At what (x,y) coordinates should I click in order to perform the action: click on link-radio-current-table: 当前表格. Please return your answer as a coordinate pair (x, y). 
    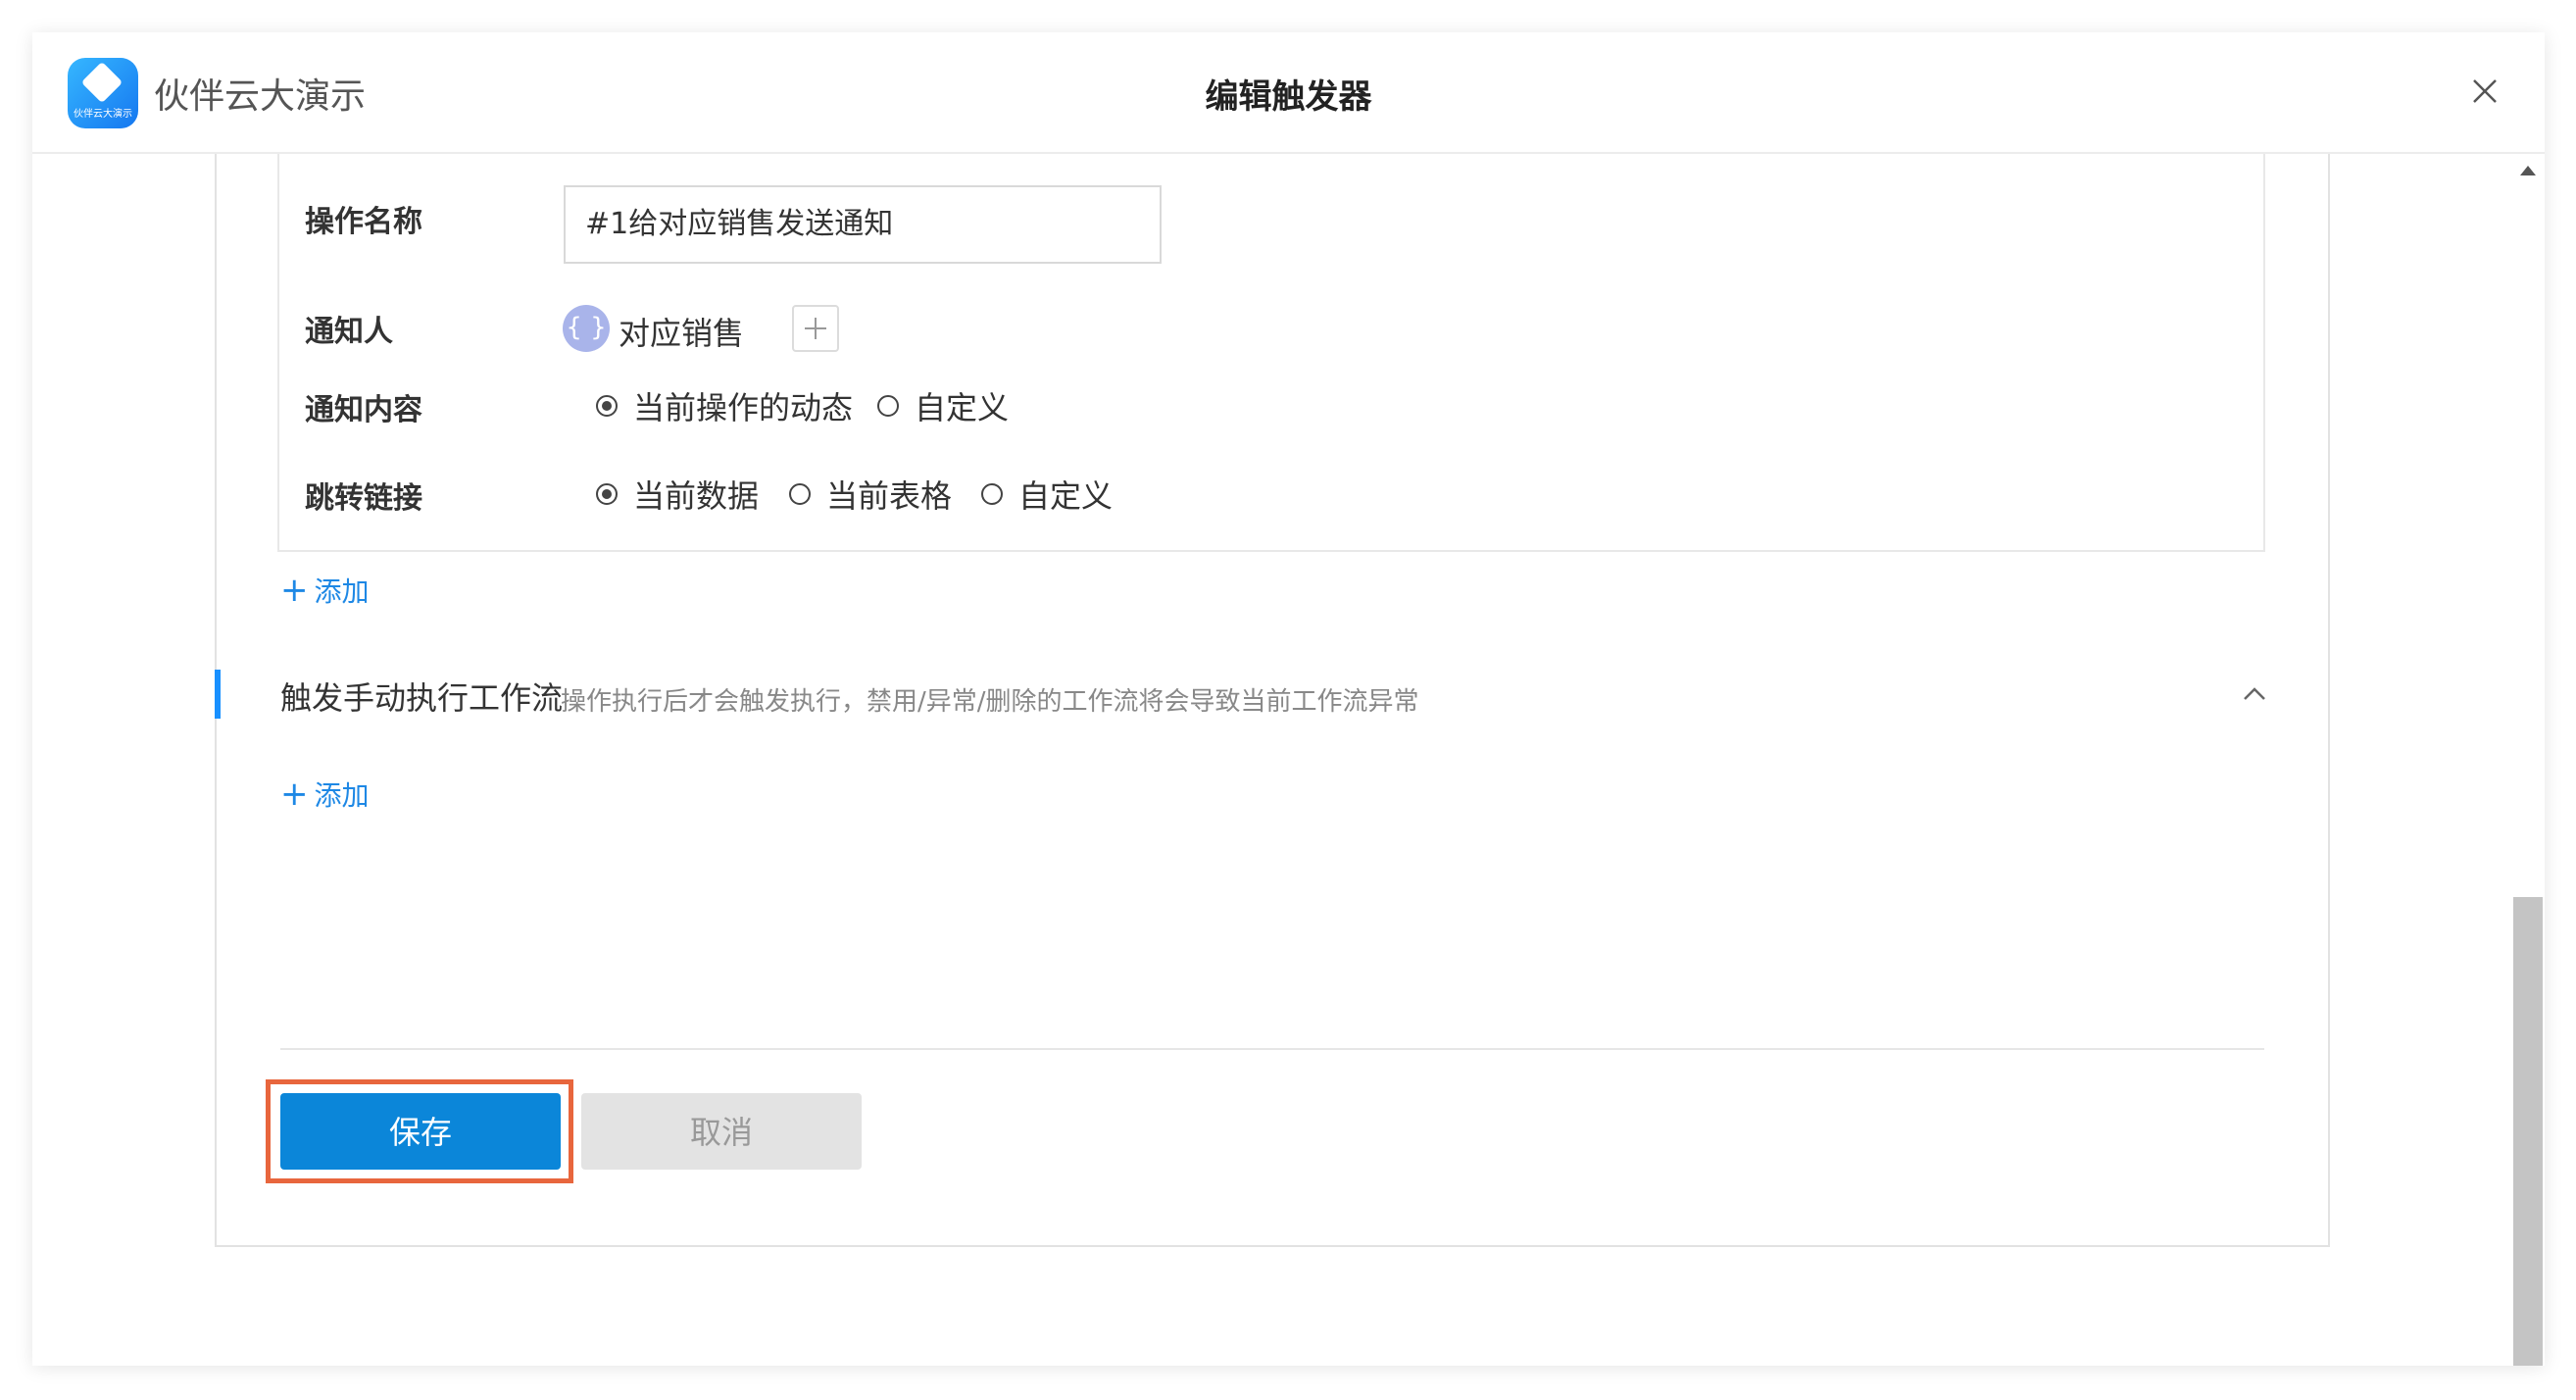
    Looking at the image, I should click on (870, 494).